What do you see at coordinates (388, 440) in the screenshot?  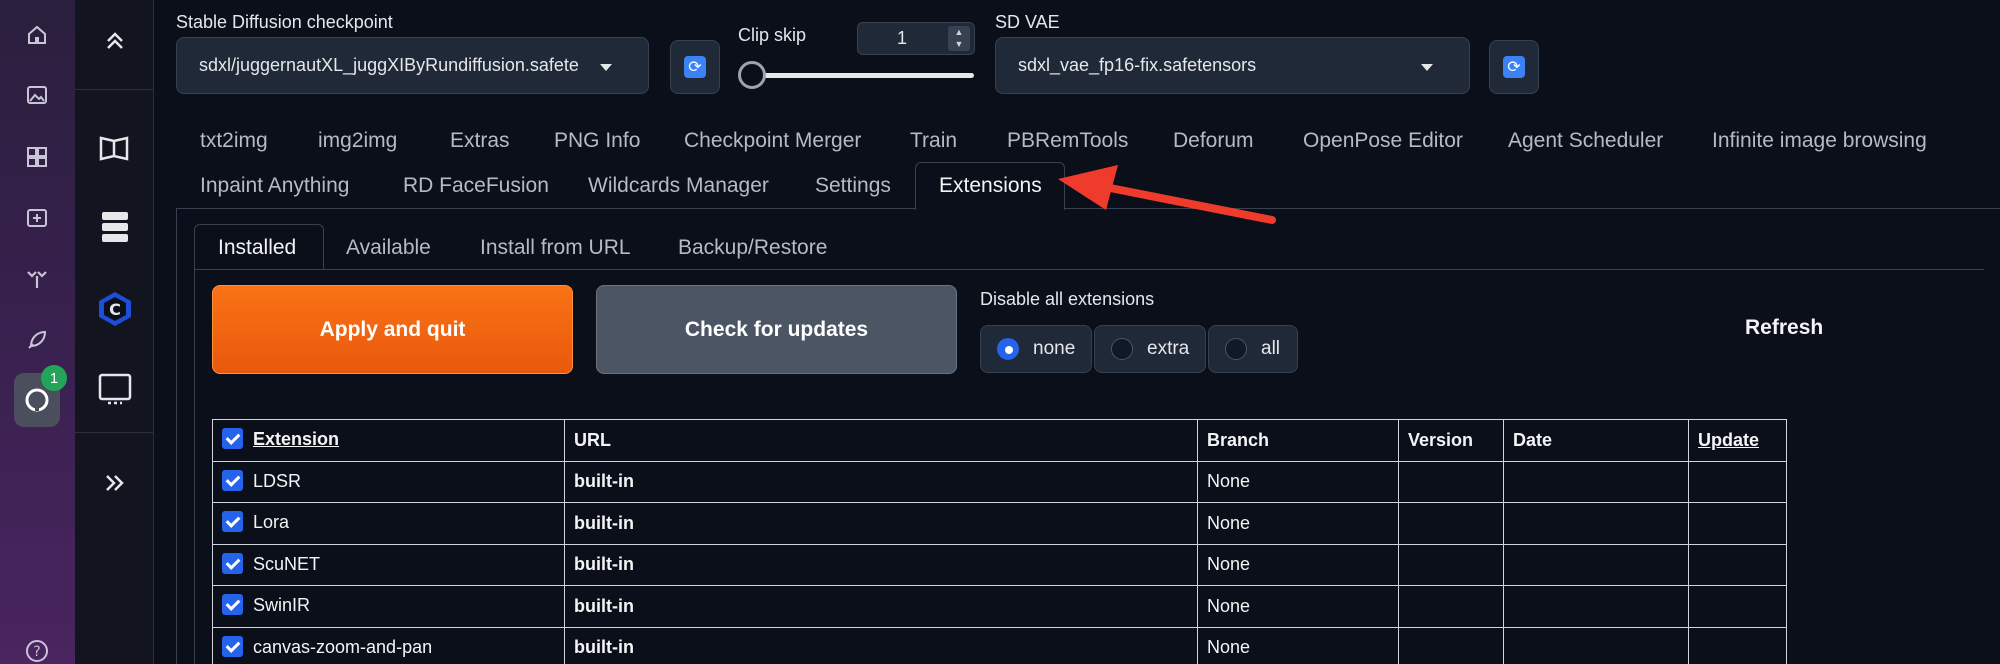 I see `header-extension: Extension` at bounding box center [388, 440].